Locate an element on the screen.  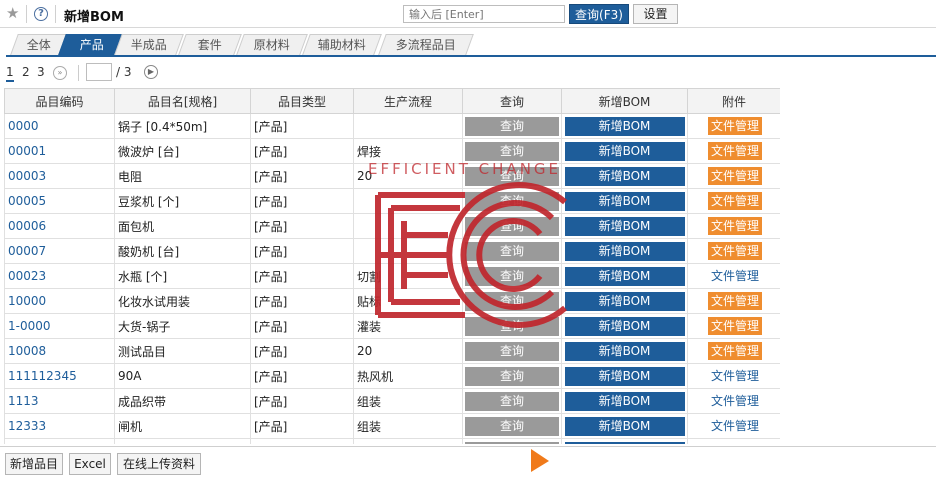
new-item-button: 新增品目 is located at coordinates (34, 464).